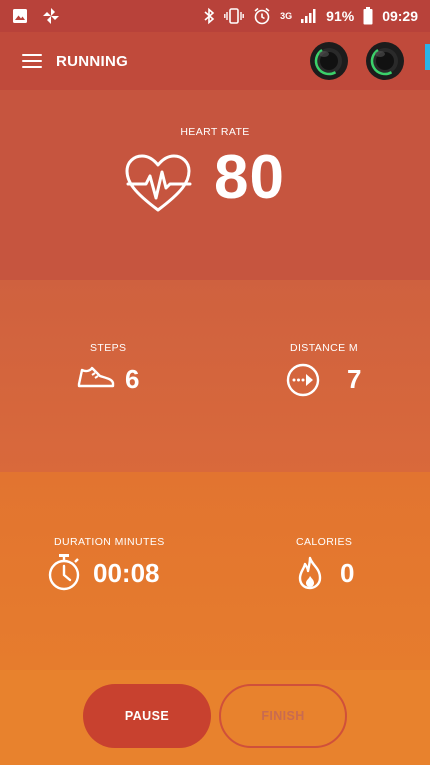 The image size is (430, 765). What do you see at coordinates (215, 717) in the screenshot?
I see `action-bar: PAUSE FINISH` at bounding box center [215, 717].